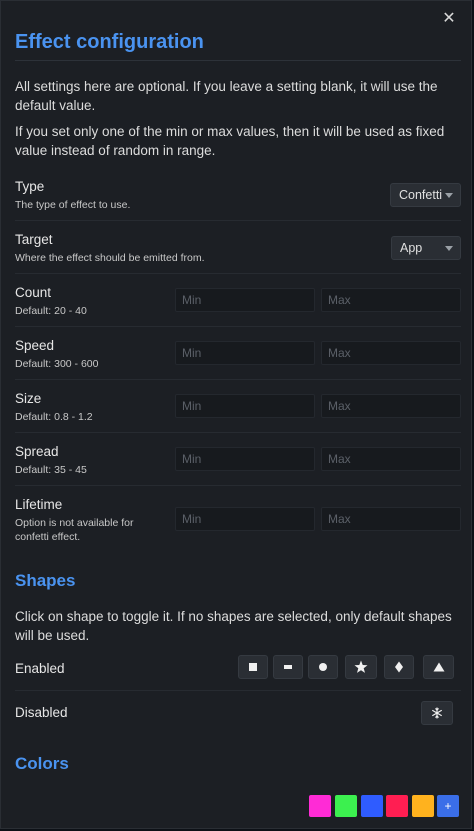  Describe the element at coordinates (391, 519) in the screenshot. I see `lifetime-max-input` at that location.